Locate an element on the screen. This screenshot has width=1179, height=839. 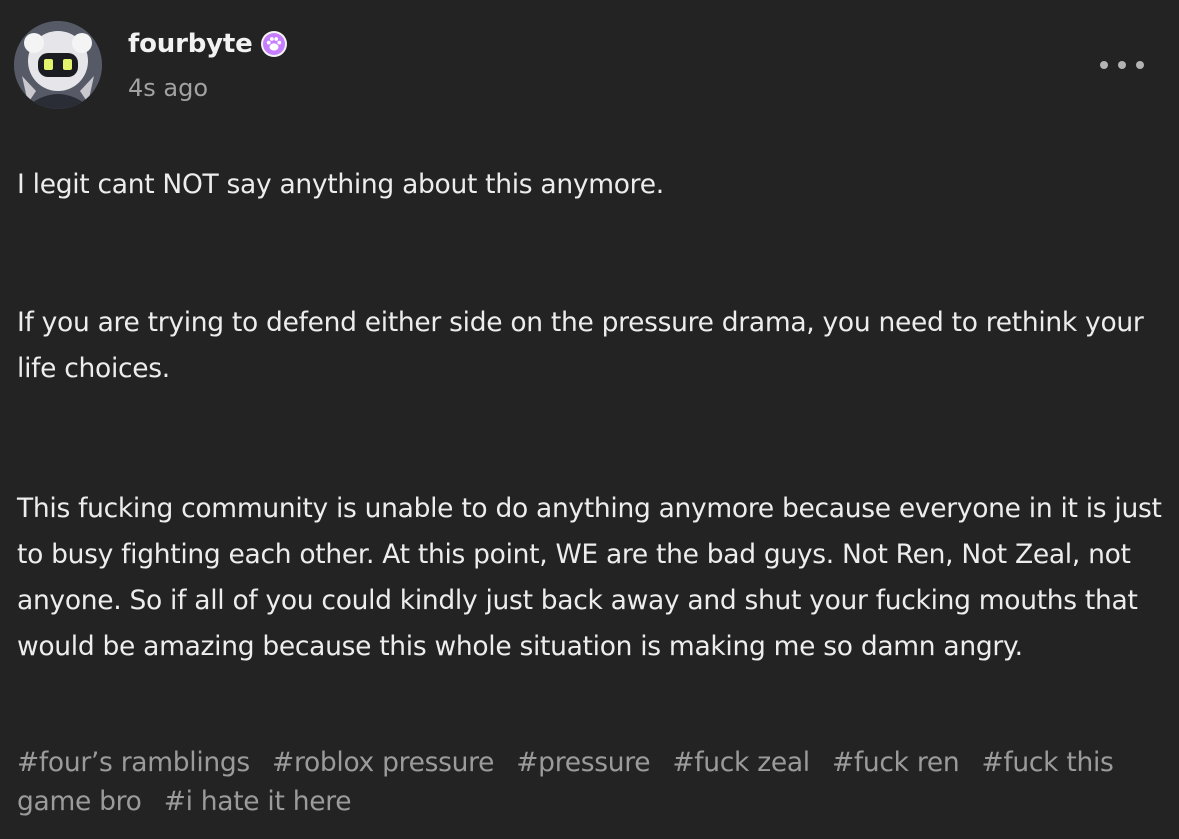
author-name-row: fourbyte is located at coordinates (208, 44).